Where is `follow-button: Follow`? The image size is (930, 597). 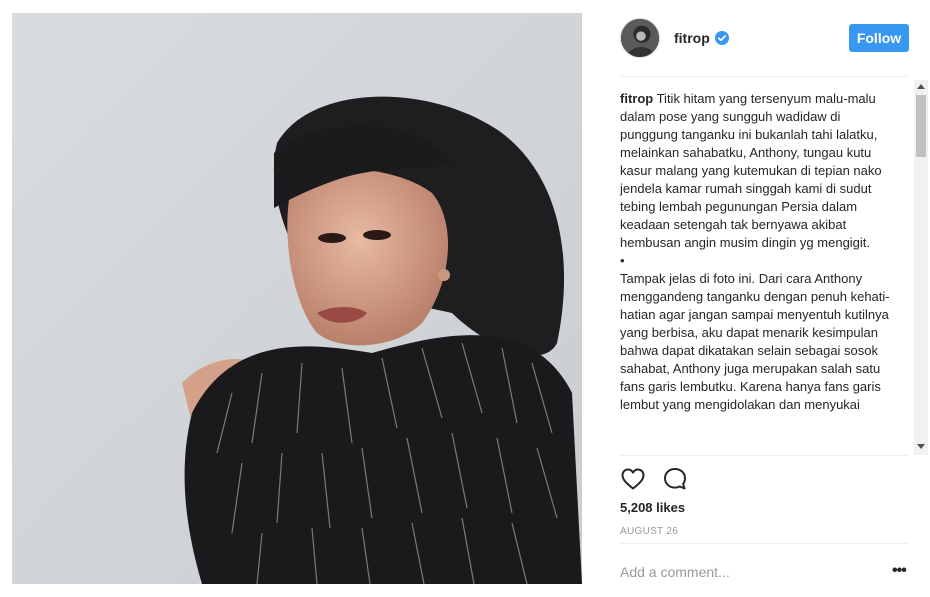
follow-button: Follow is located at coordinates (879, 38).